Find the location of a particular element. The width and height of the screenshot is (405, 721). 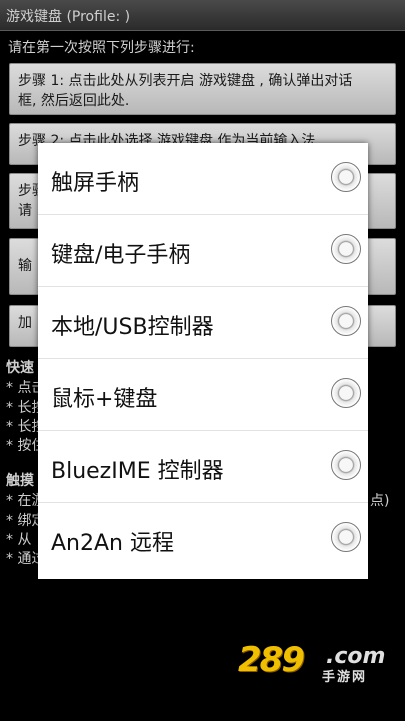

option-label: 本地/USB控制器 is located at coordinates (132, 327).